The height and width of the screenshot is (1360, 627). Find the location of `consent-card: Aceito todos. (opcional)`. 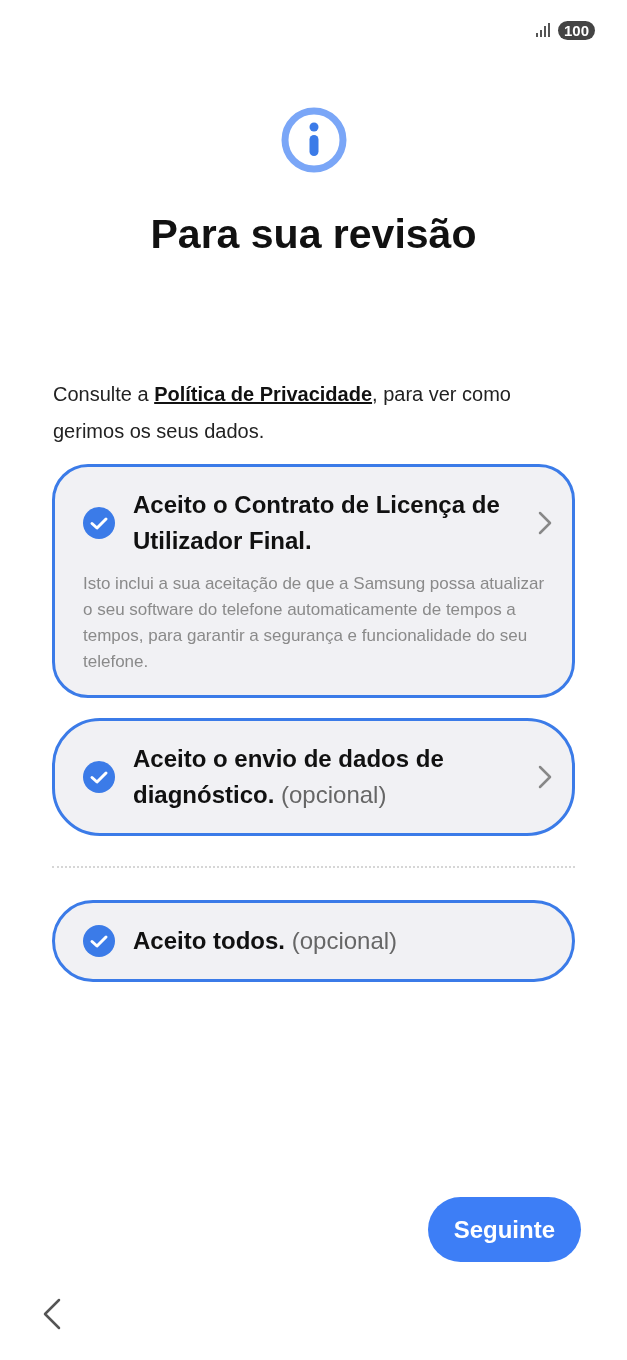

consent-card: Aceito todos. (opcional) is located at coordinates (313, 941).